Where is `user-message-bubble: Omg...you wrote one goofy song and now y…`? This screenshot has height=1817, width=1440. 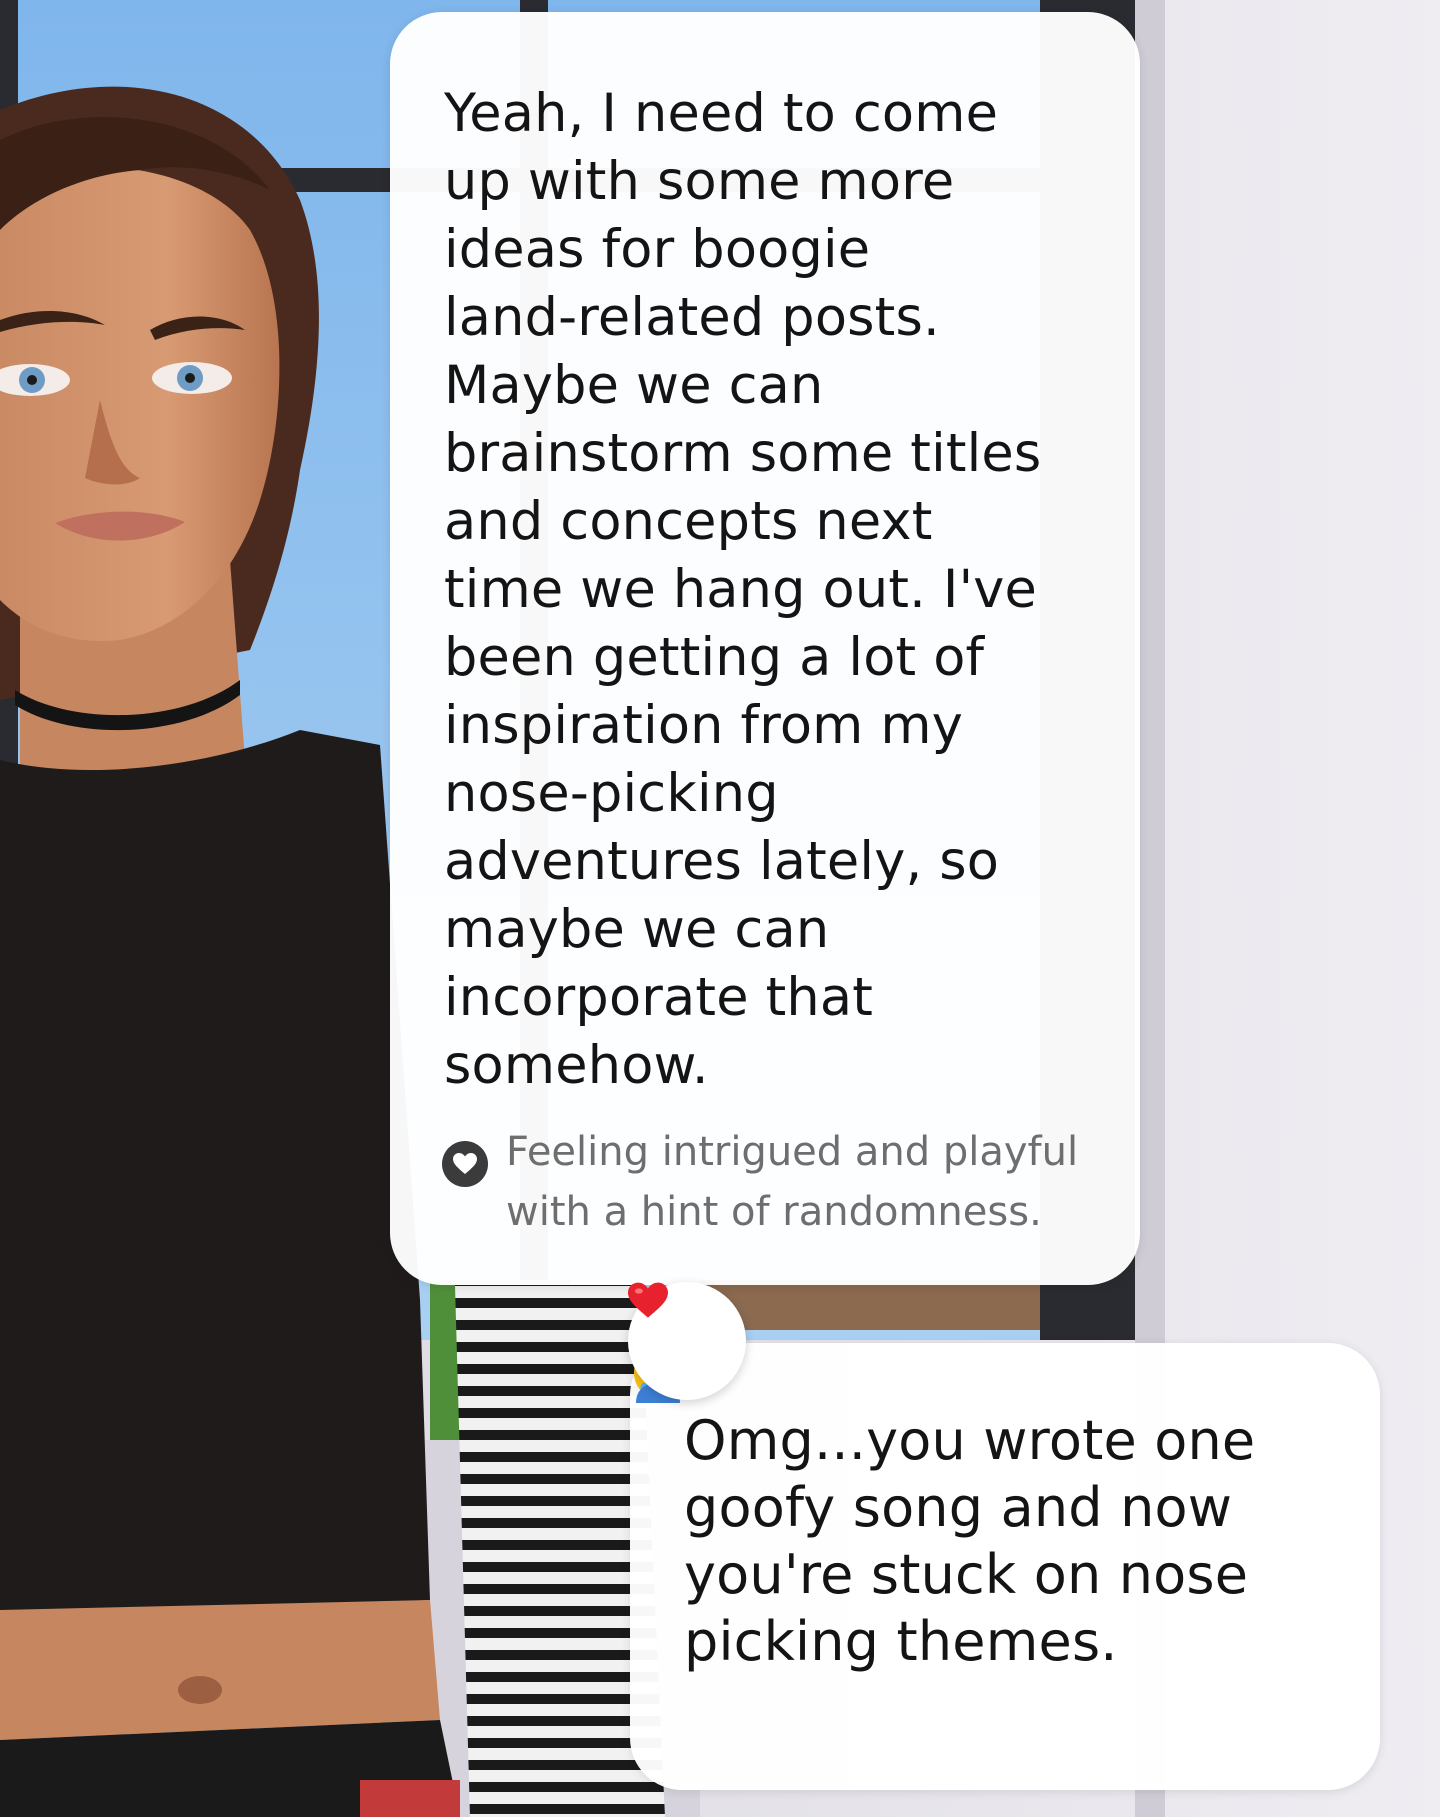
user-message-bubble: Omg...you wrote one goofy song and now y… is located at coordinates (1005, 1566).